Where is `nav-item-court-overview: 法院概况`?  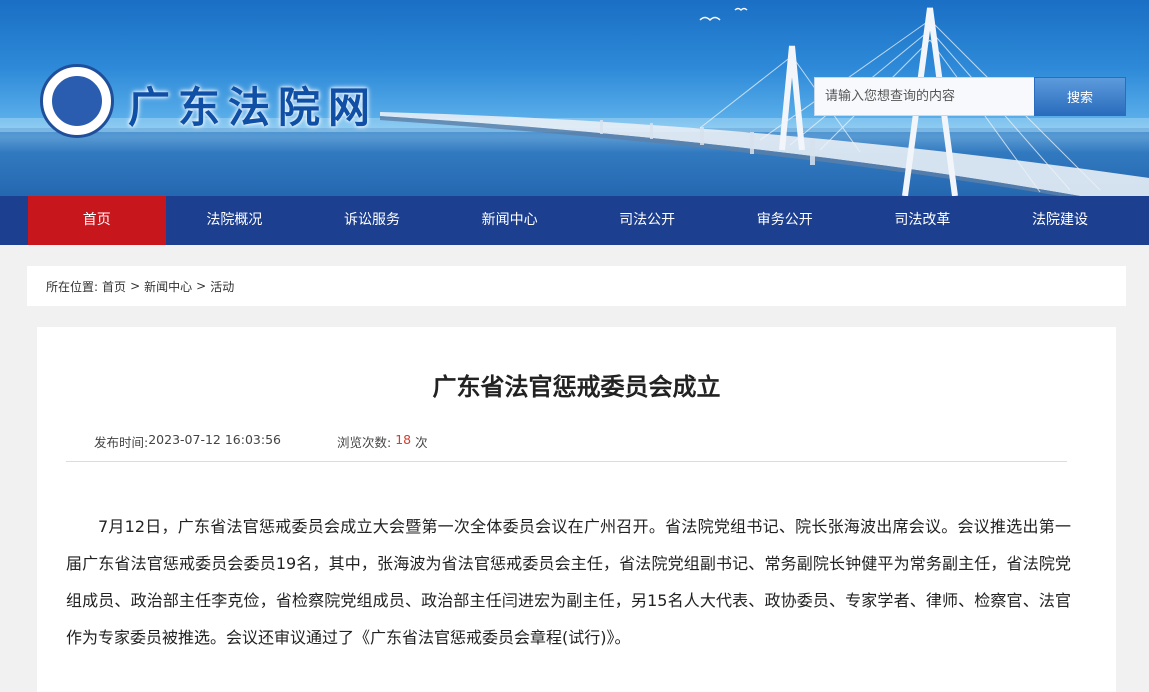
nav-item-court-overview: 法院概况 is located at coordinates (235, 220).